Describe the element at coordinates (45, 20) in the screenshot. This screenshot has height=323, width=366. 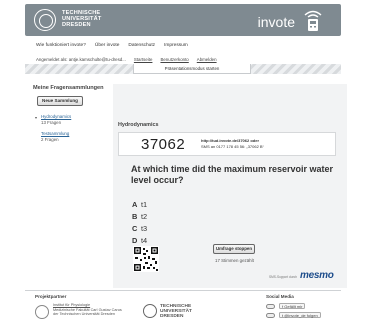
I see `tud-seal-logo` at that location.